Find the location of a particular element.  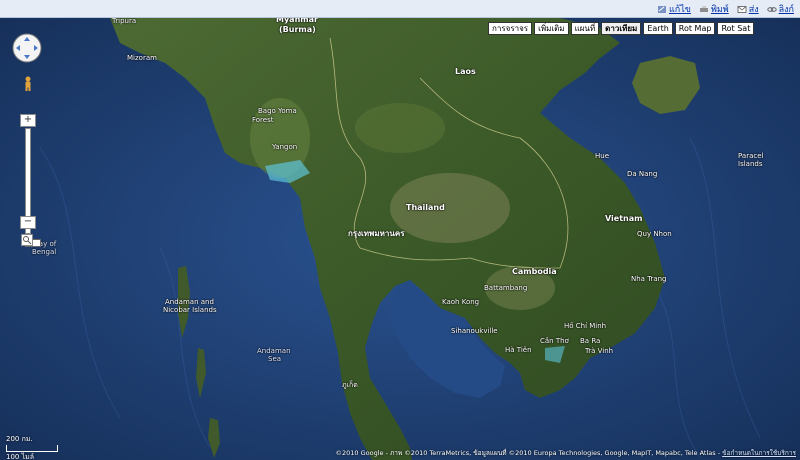

chain-link-icon is located at coordinates (771, 9).